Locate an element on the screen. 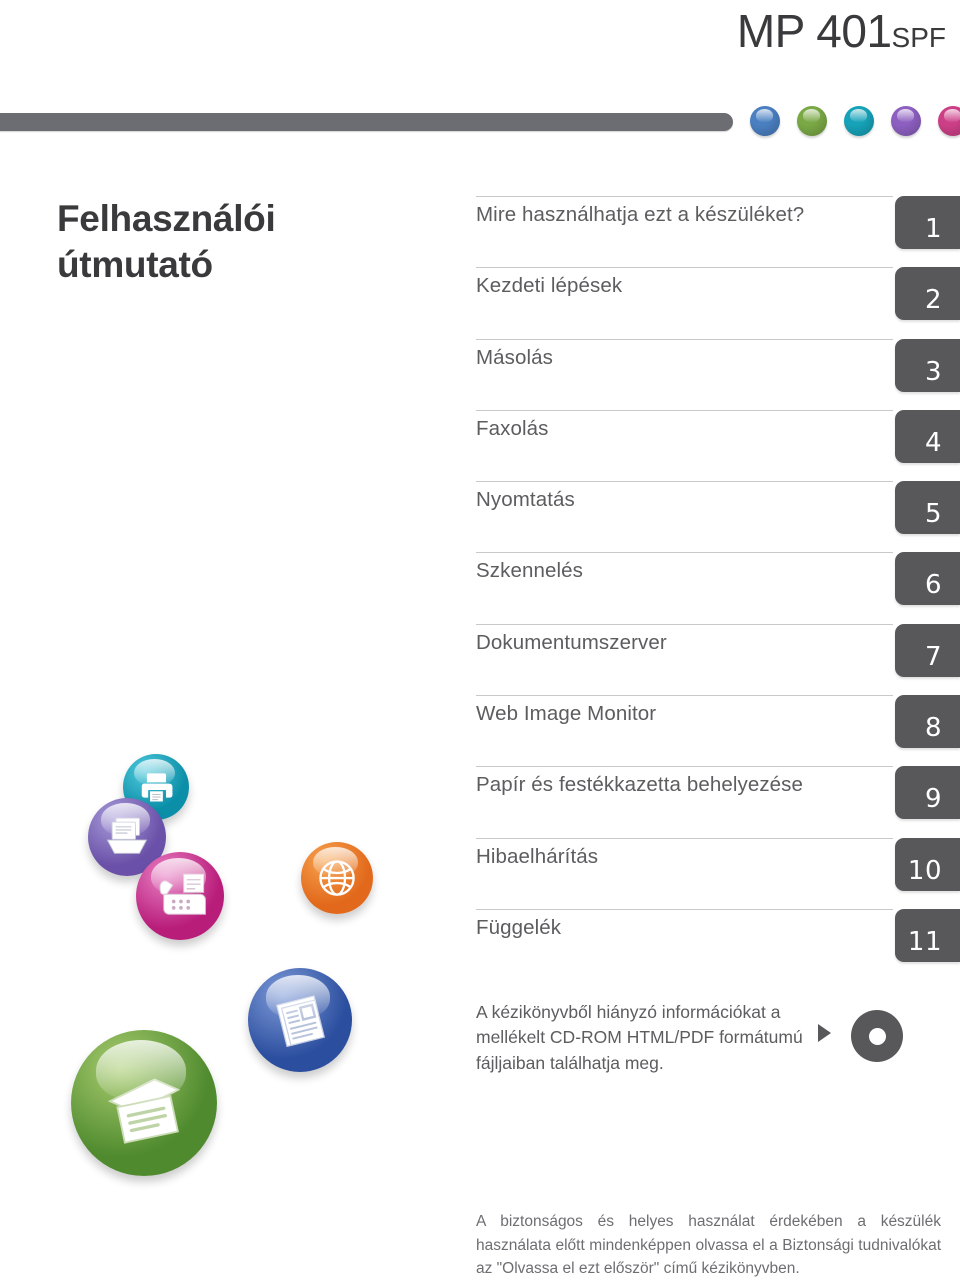 This screenshot has width=960, height=1281. dot-green is located at coordinates (812, 121).